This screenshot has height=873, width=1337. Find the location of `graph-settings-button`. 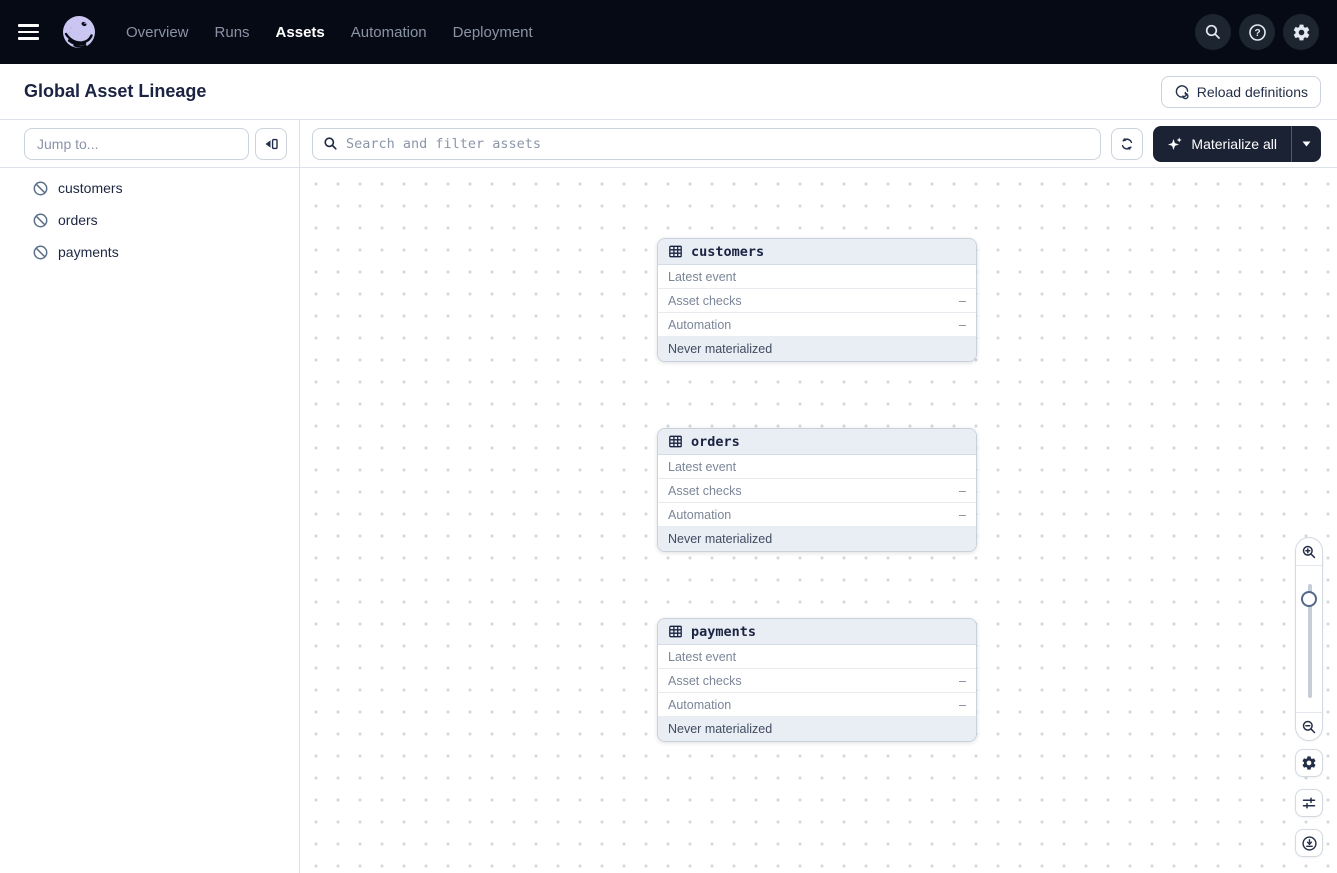

graph-settings-button is located at coordinates (1309, 763).